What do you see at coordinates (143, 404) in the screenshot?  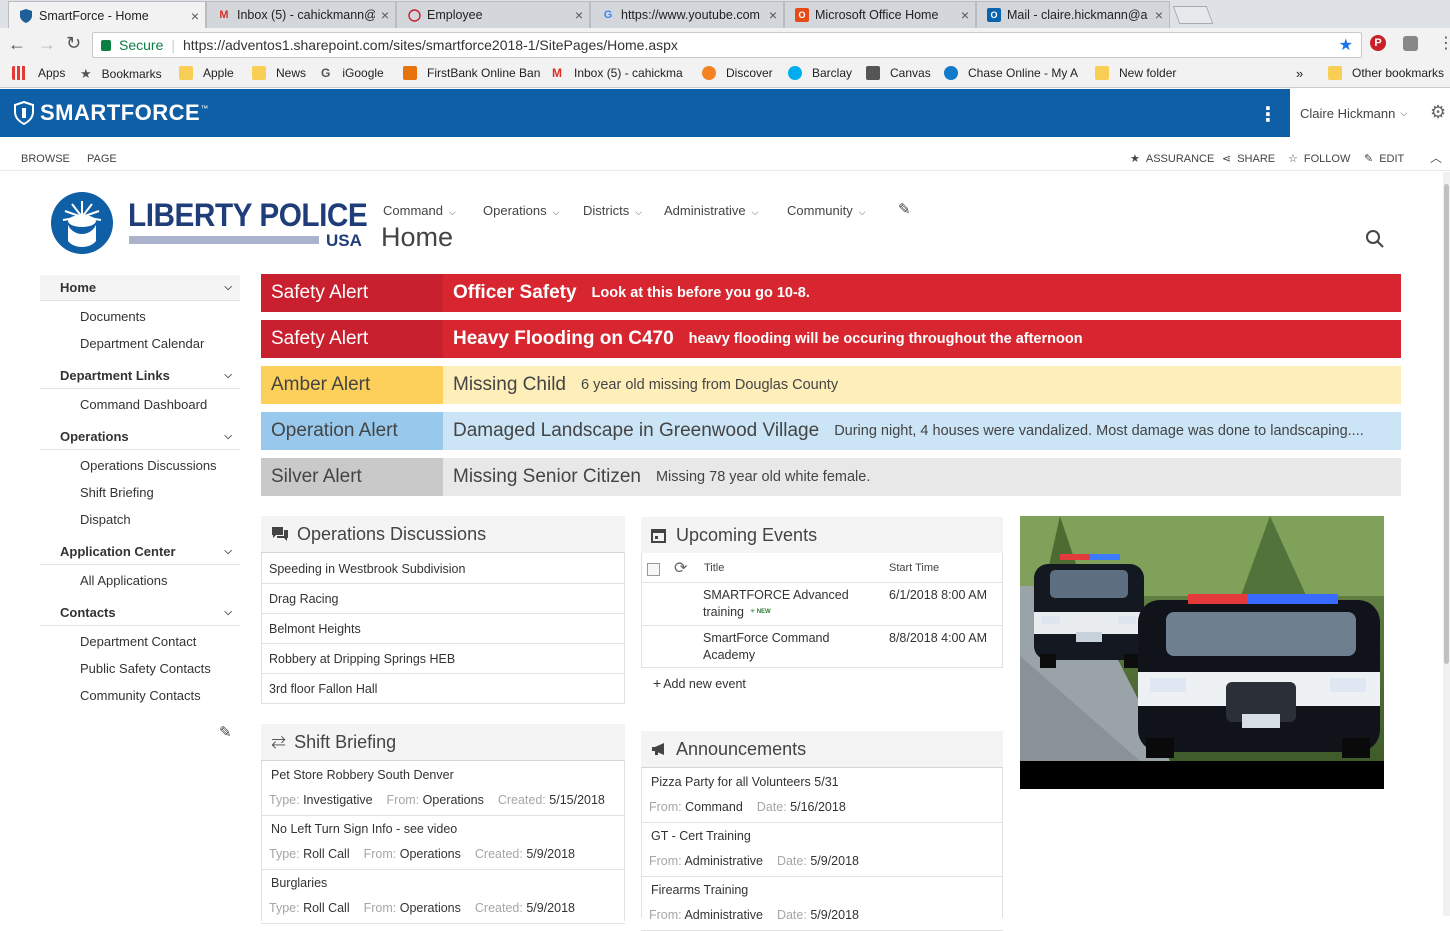 I see `leftnav-command-dashboard: Command Dashboard` at bounding box center [143, 404].